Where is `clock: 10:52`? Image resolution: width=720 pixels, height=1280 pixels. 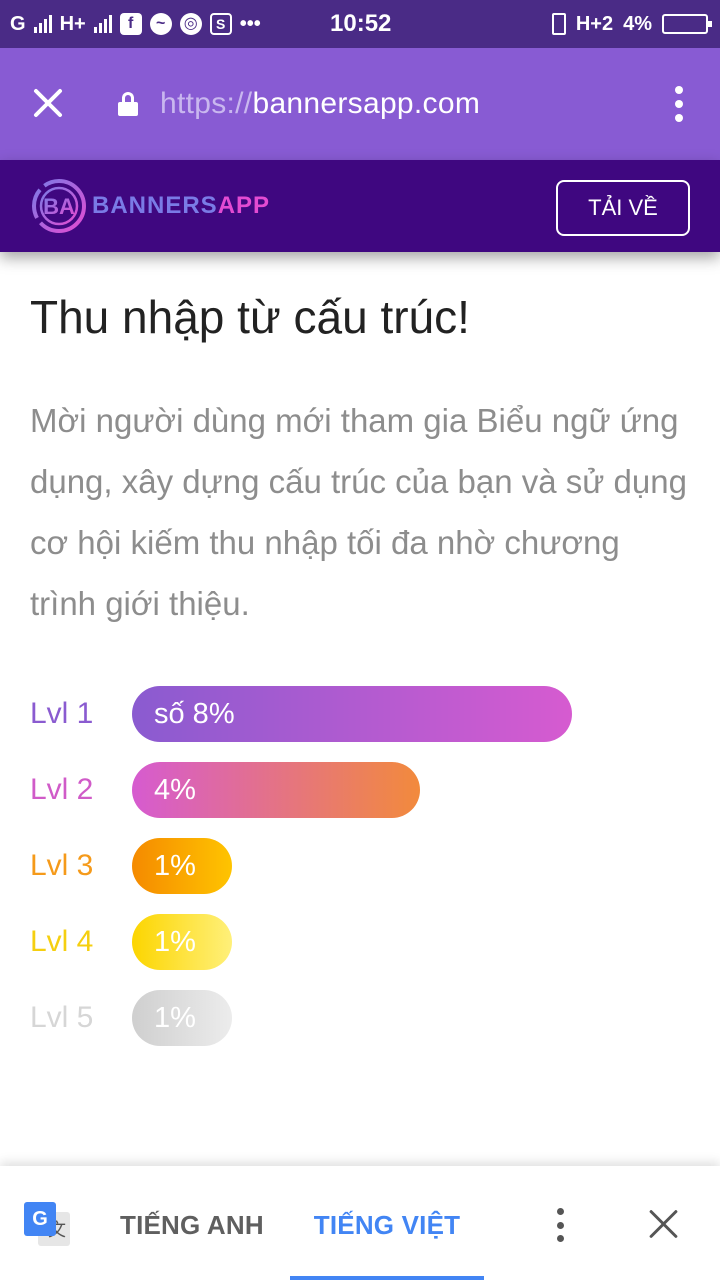 clock: 10:52 is located at coordinates (361, 23).